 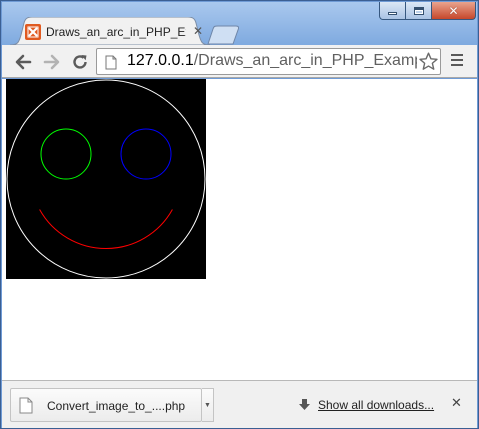 I want to click on download-filename: Convert_image_to_....php, so click(x=116, y=406).